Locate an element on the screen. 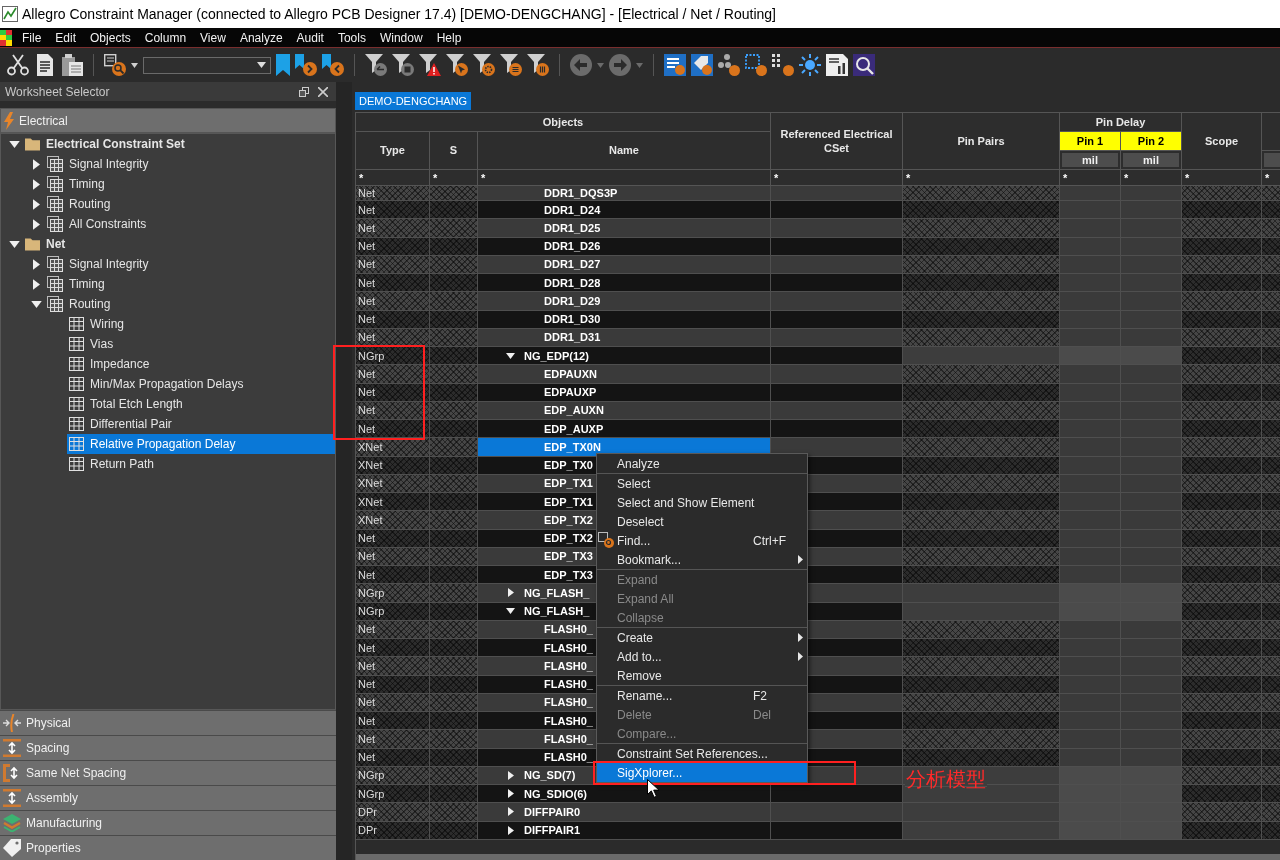 Image resolution: width=1280 pixels, height=860 pixels. tree-item: Relative Propagation Delay is located at coordinates (201, 444).